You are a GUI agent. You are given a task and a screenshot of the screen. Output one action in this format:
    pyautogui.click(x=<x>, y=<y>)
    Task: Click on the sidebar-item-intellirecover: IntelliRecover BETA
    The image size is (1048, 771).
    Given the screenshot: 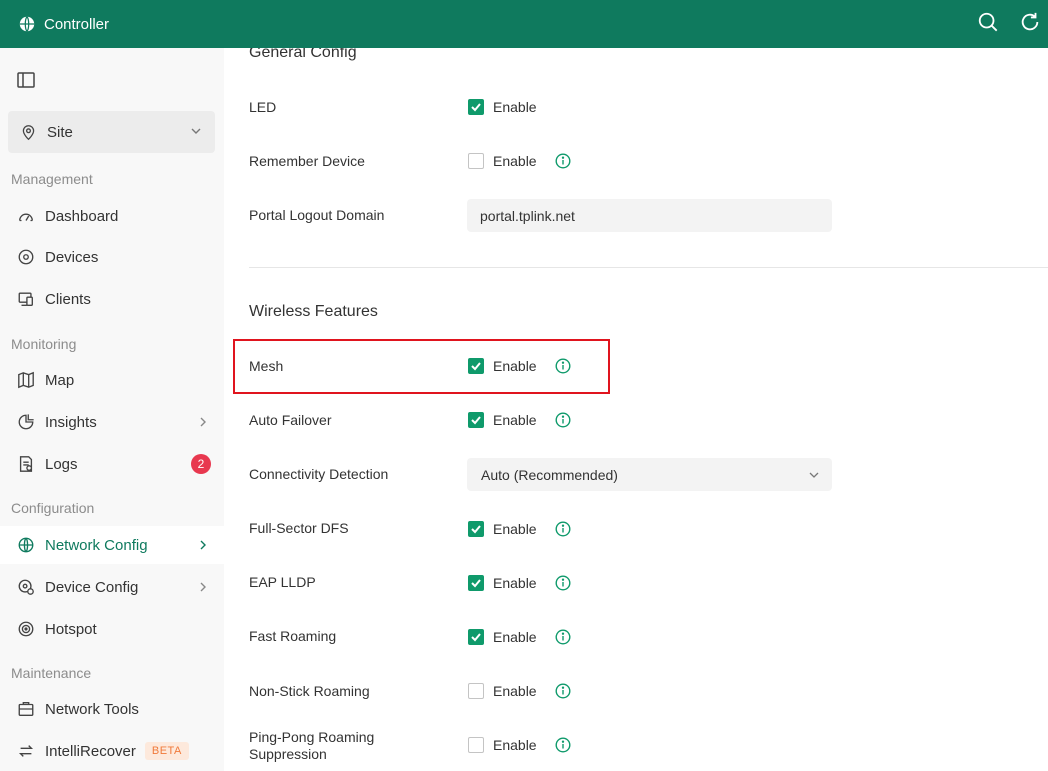 What is the action you would take?
    pyautogui.click(x=112, y=751)
    